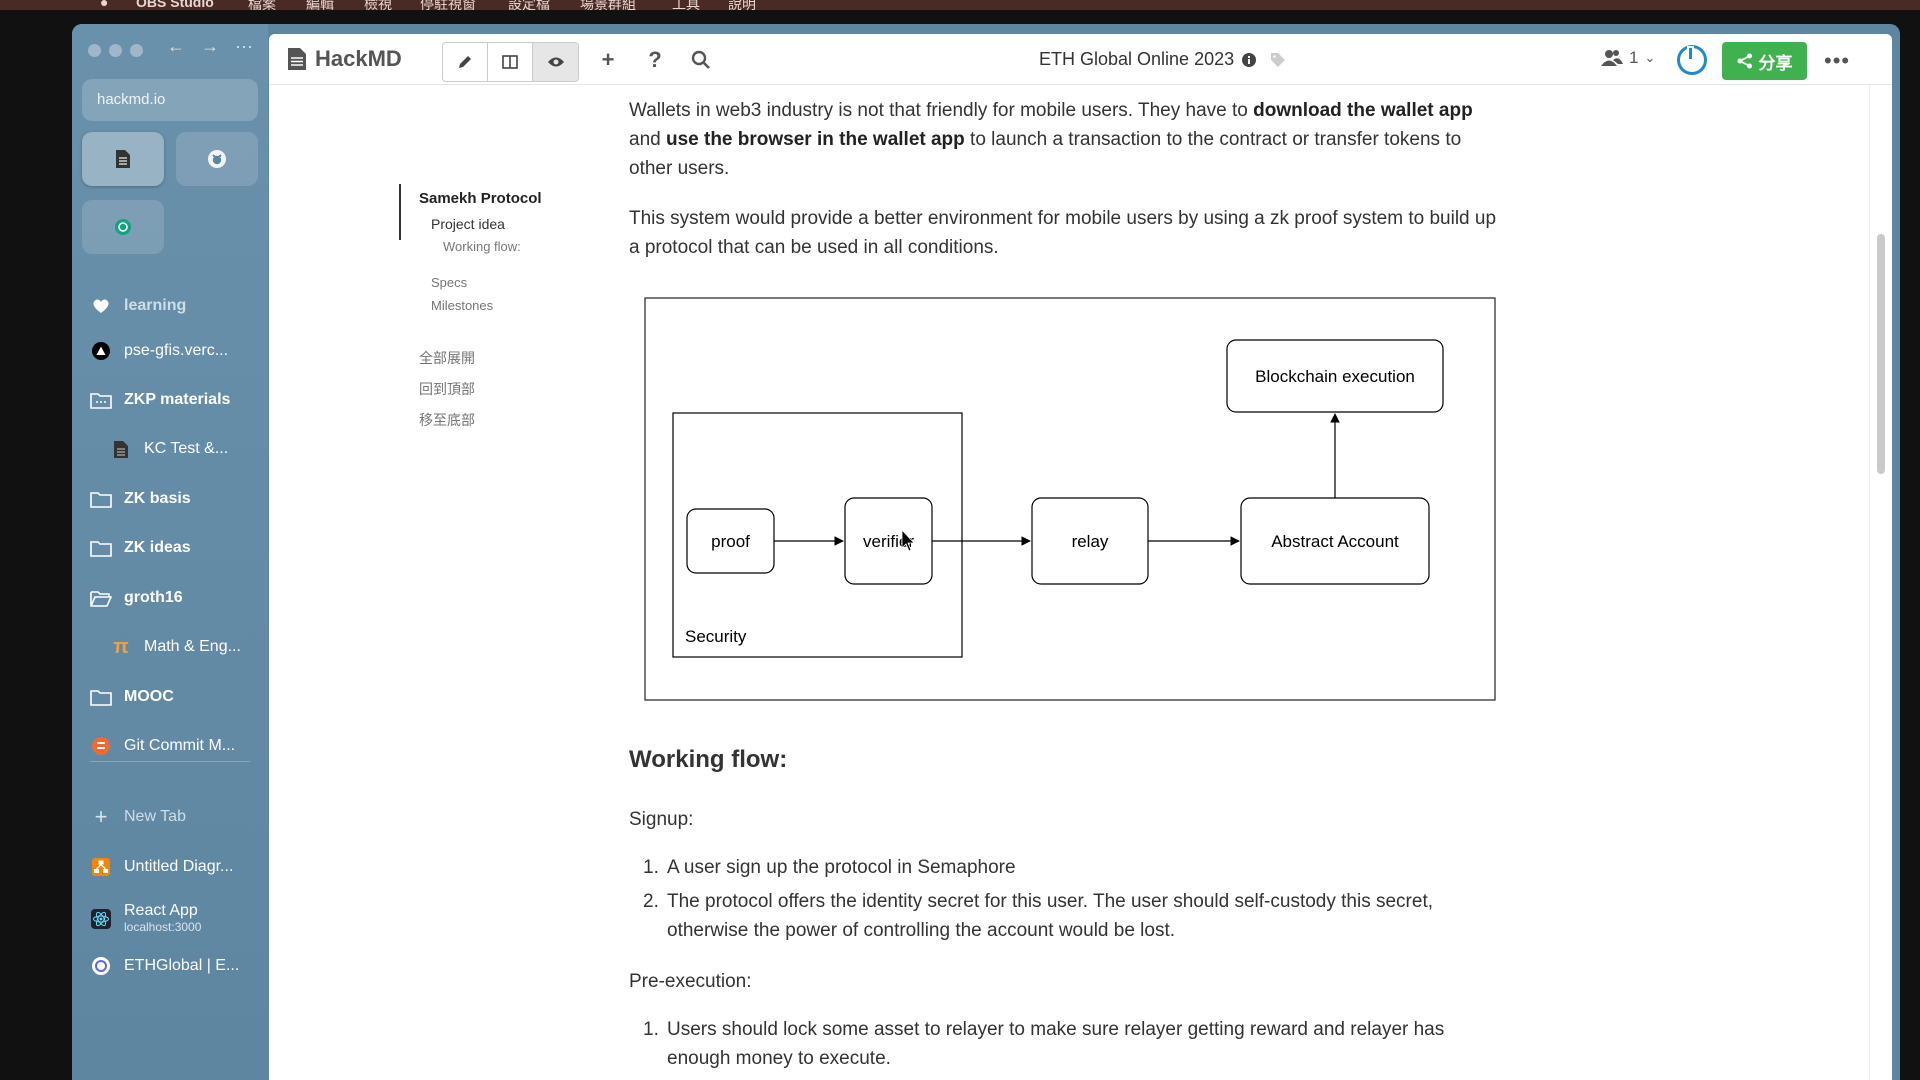 This screenshot has height=1080, width=1920. I want to click on view-mode-button, so click(555, 62).